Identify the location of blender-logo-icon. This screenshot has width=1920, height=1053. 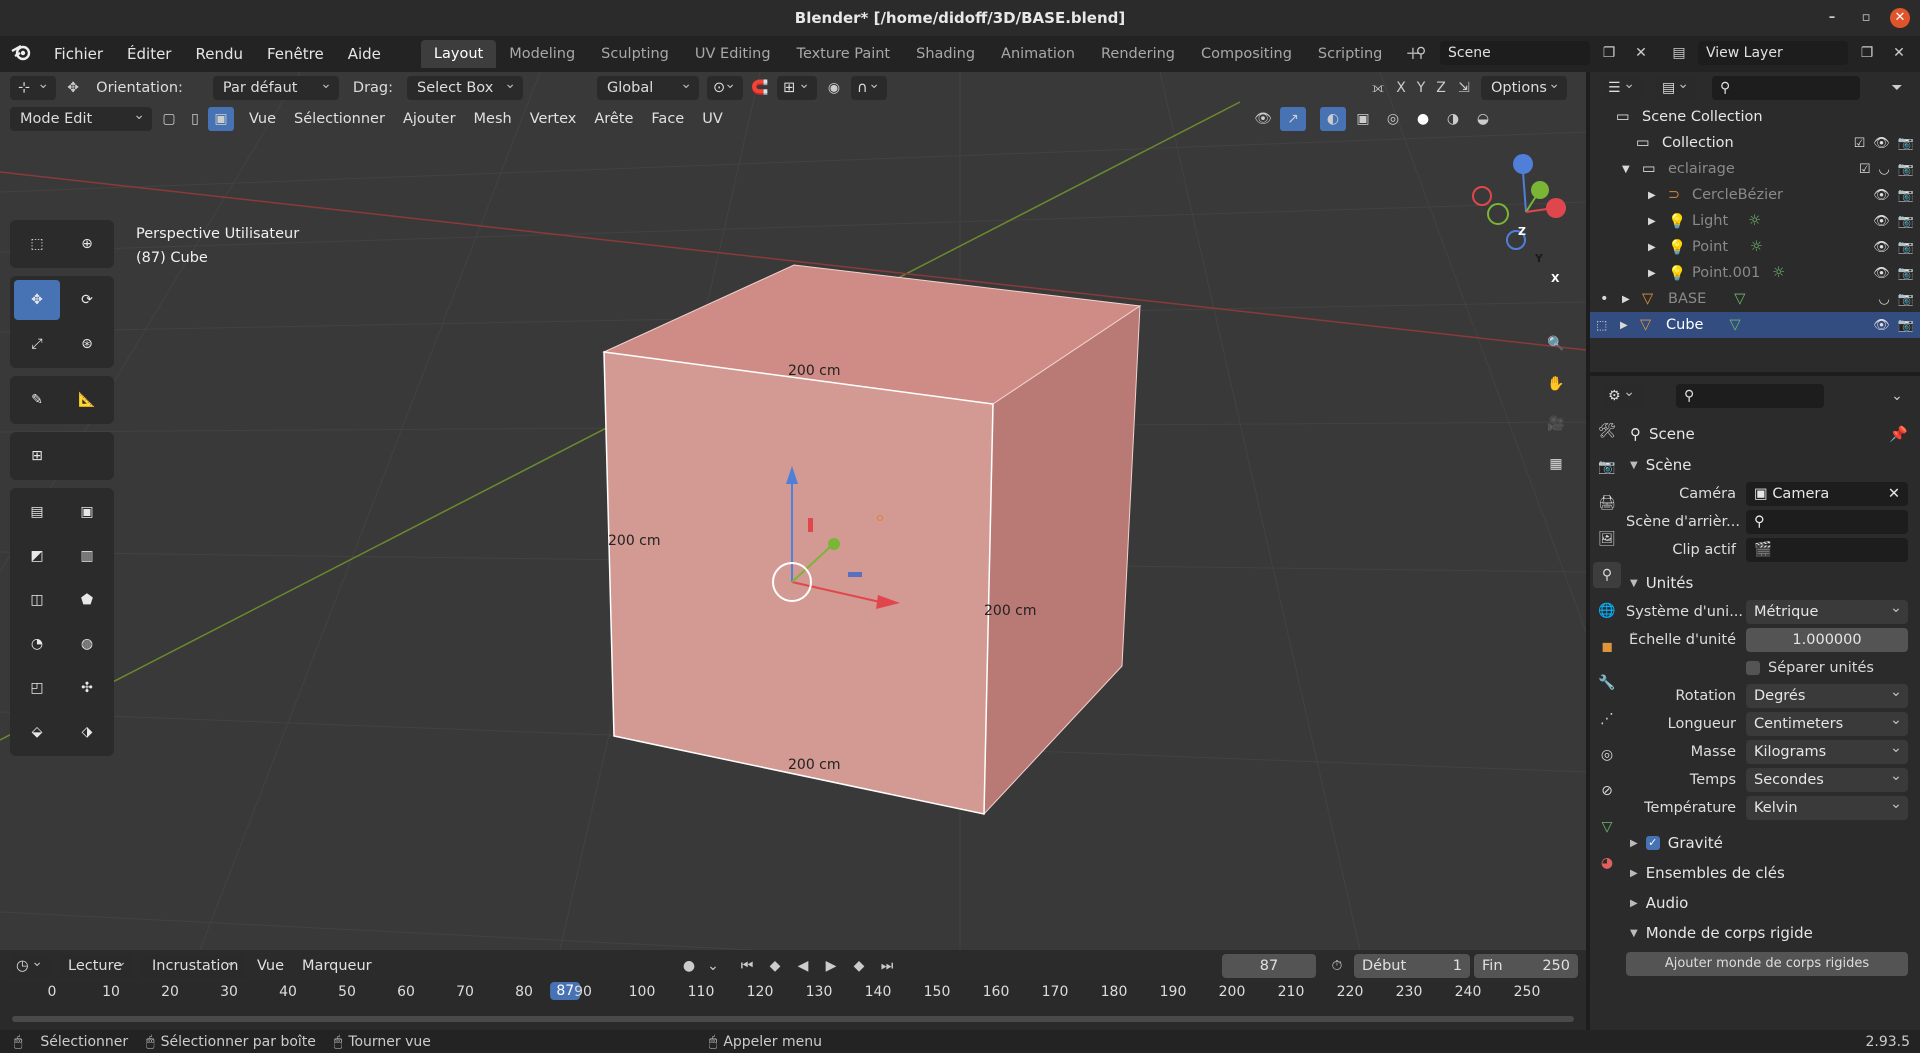
(21, 54).